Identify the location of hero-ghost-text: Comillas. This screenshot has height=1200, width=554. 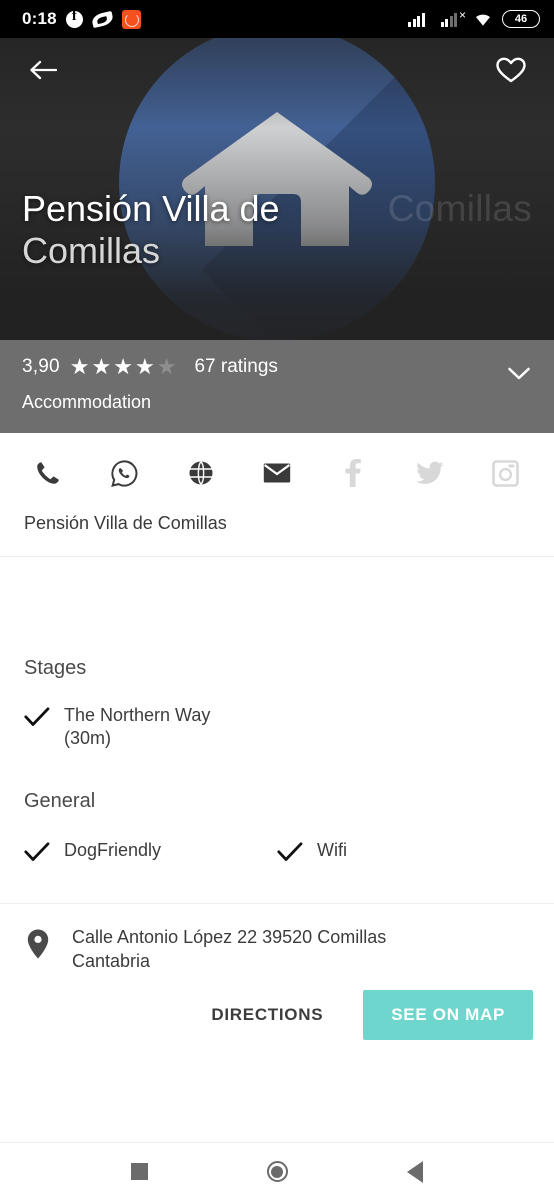
(459, 208).